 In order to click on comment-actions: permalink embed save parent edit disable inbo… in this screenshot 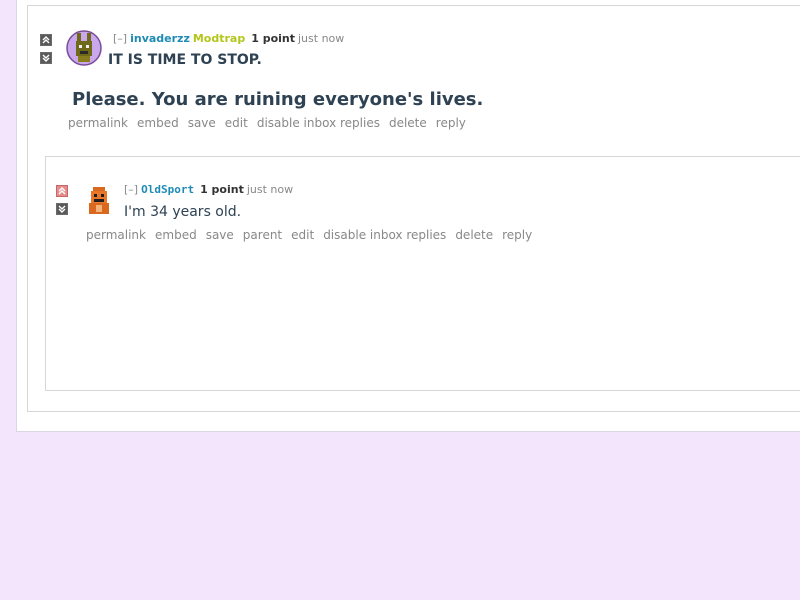, I will do `click(313, 235)`.